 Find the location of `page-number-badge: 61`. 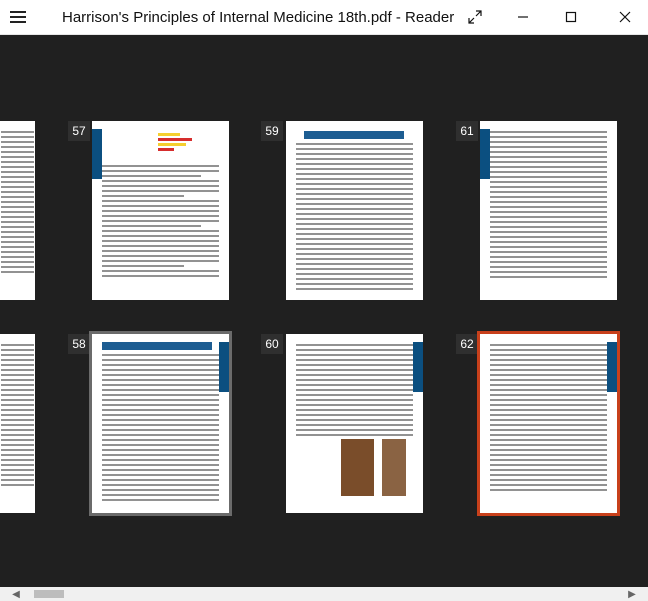

page-number-badge: 61 is located at coordinates (467, 131).